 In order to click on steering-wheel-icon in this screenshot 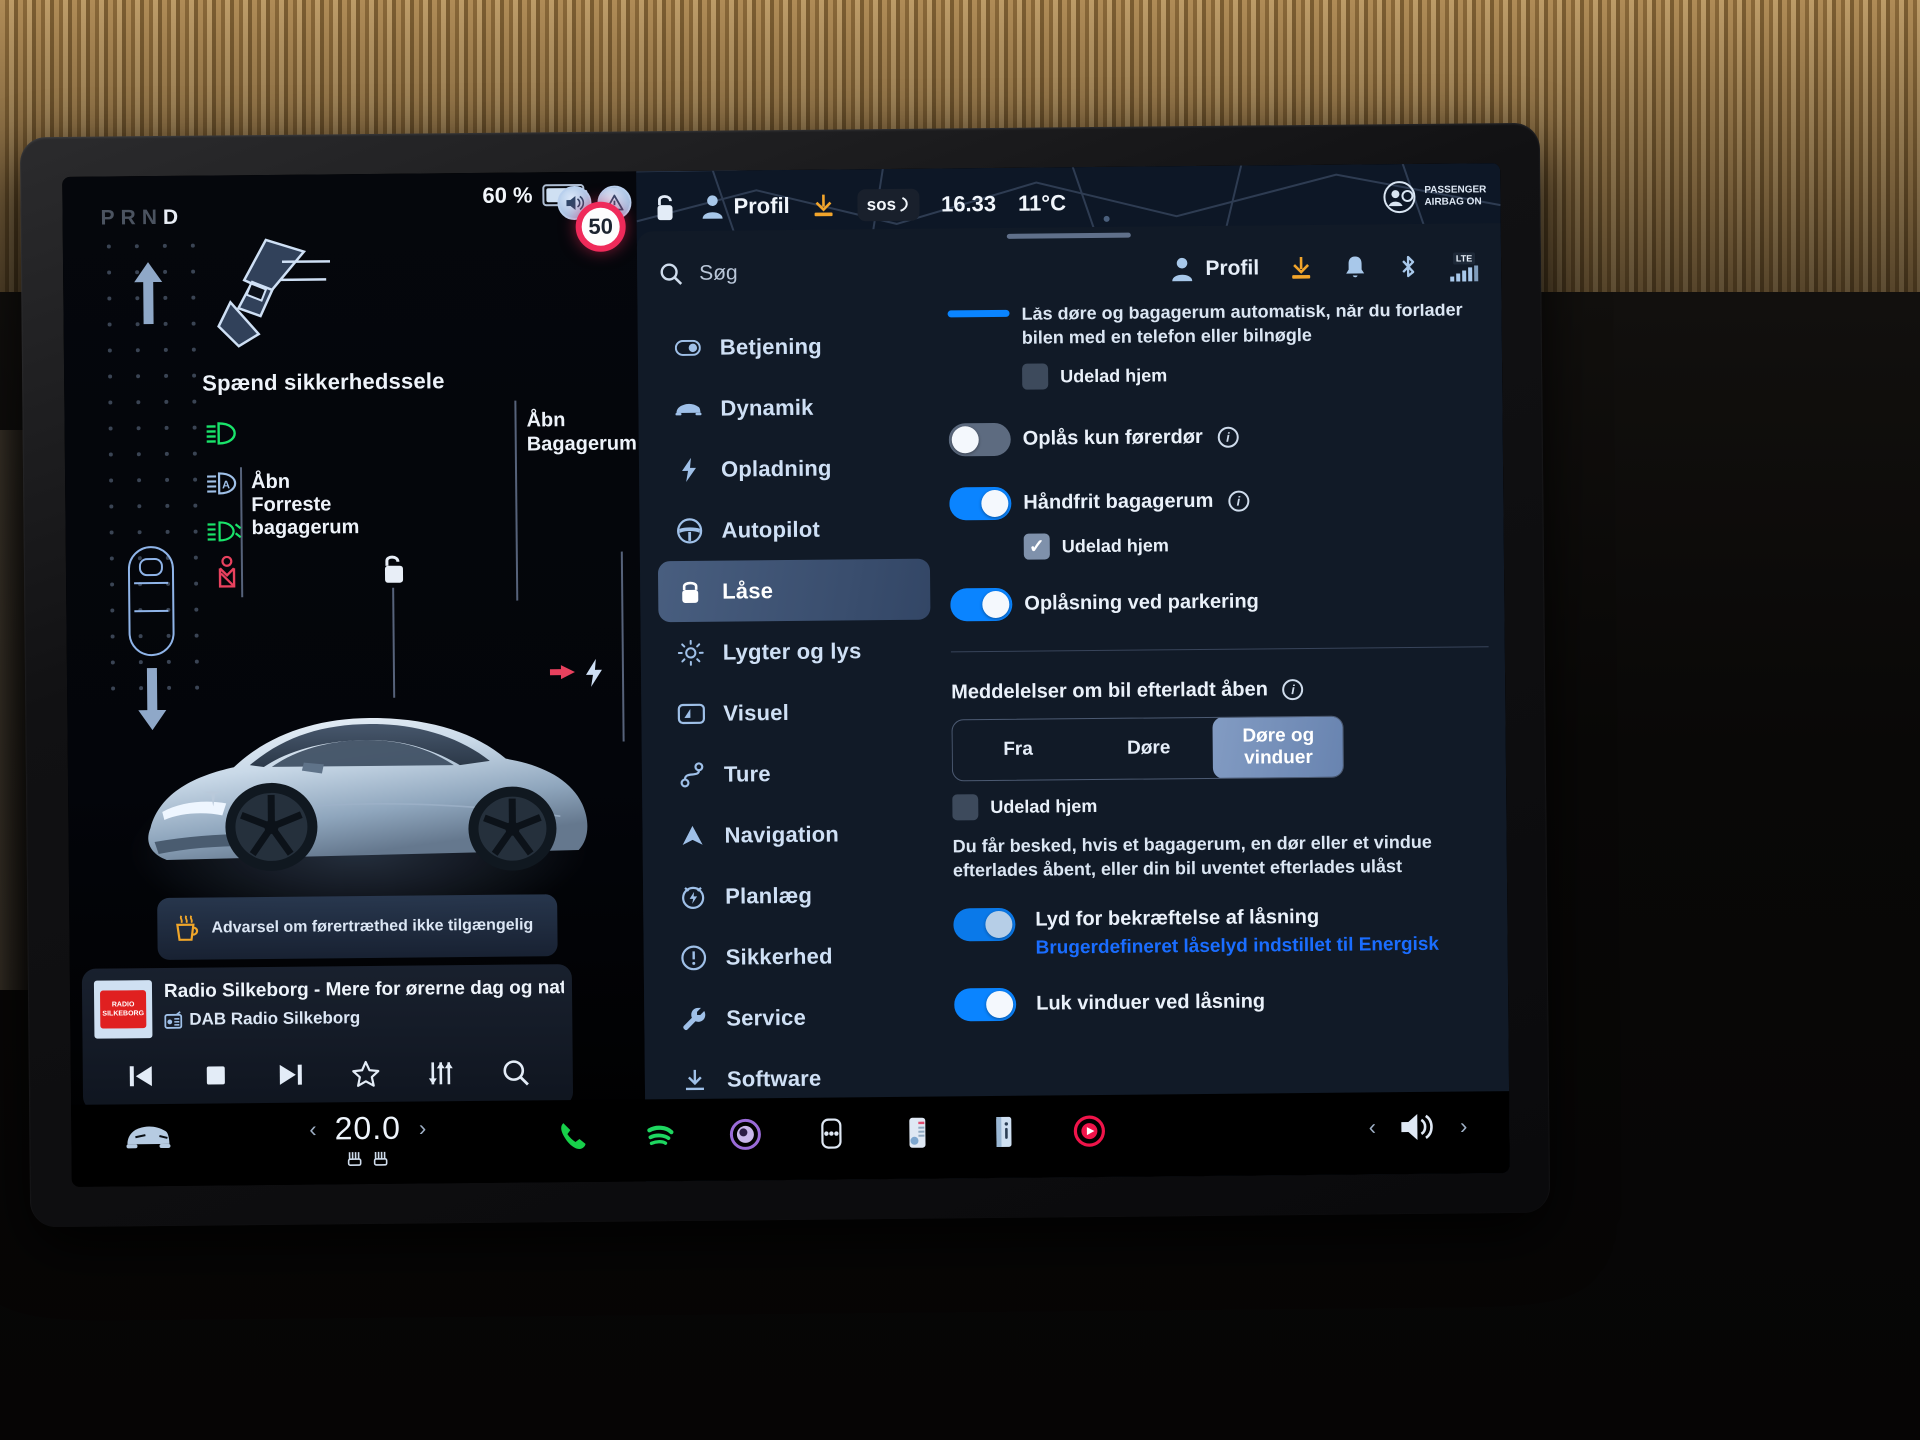, I will do `click(689, 530)`.